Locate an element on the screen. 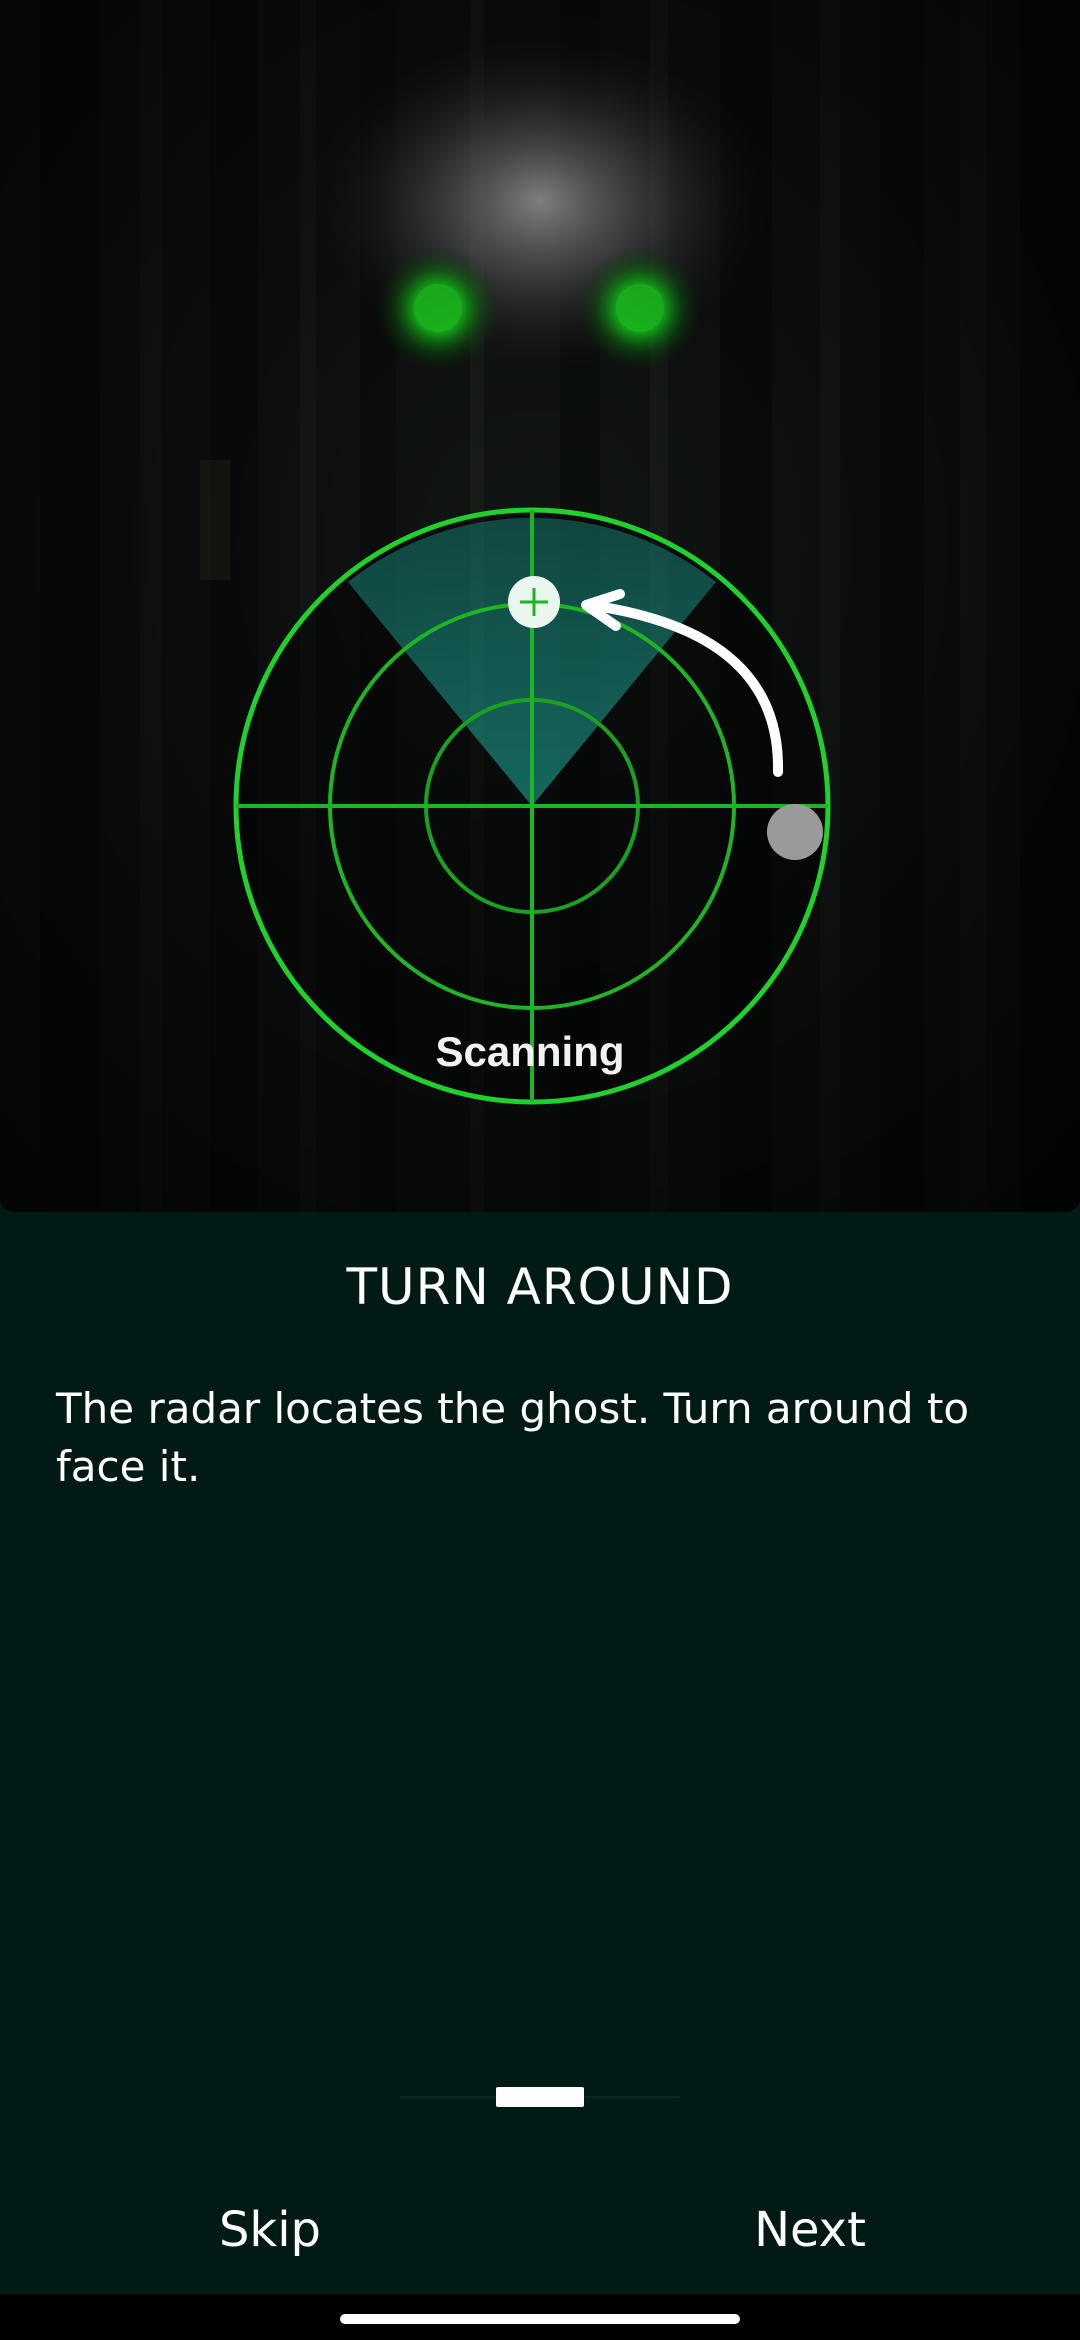  page-indicator-active-dot is located at coordinates (540, 2097).